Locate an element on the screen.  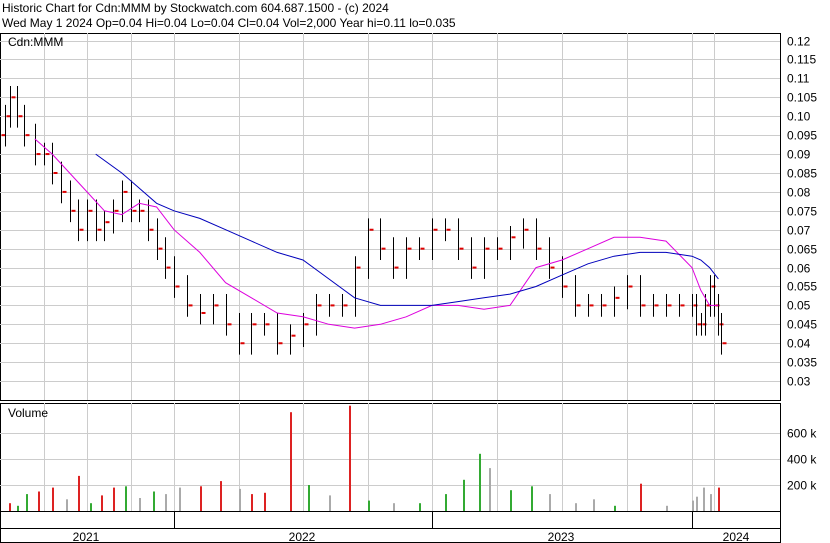
price-tick-label: 0.035 is located at coordinates (802, 363).